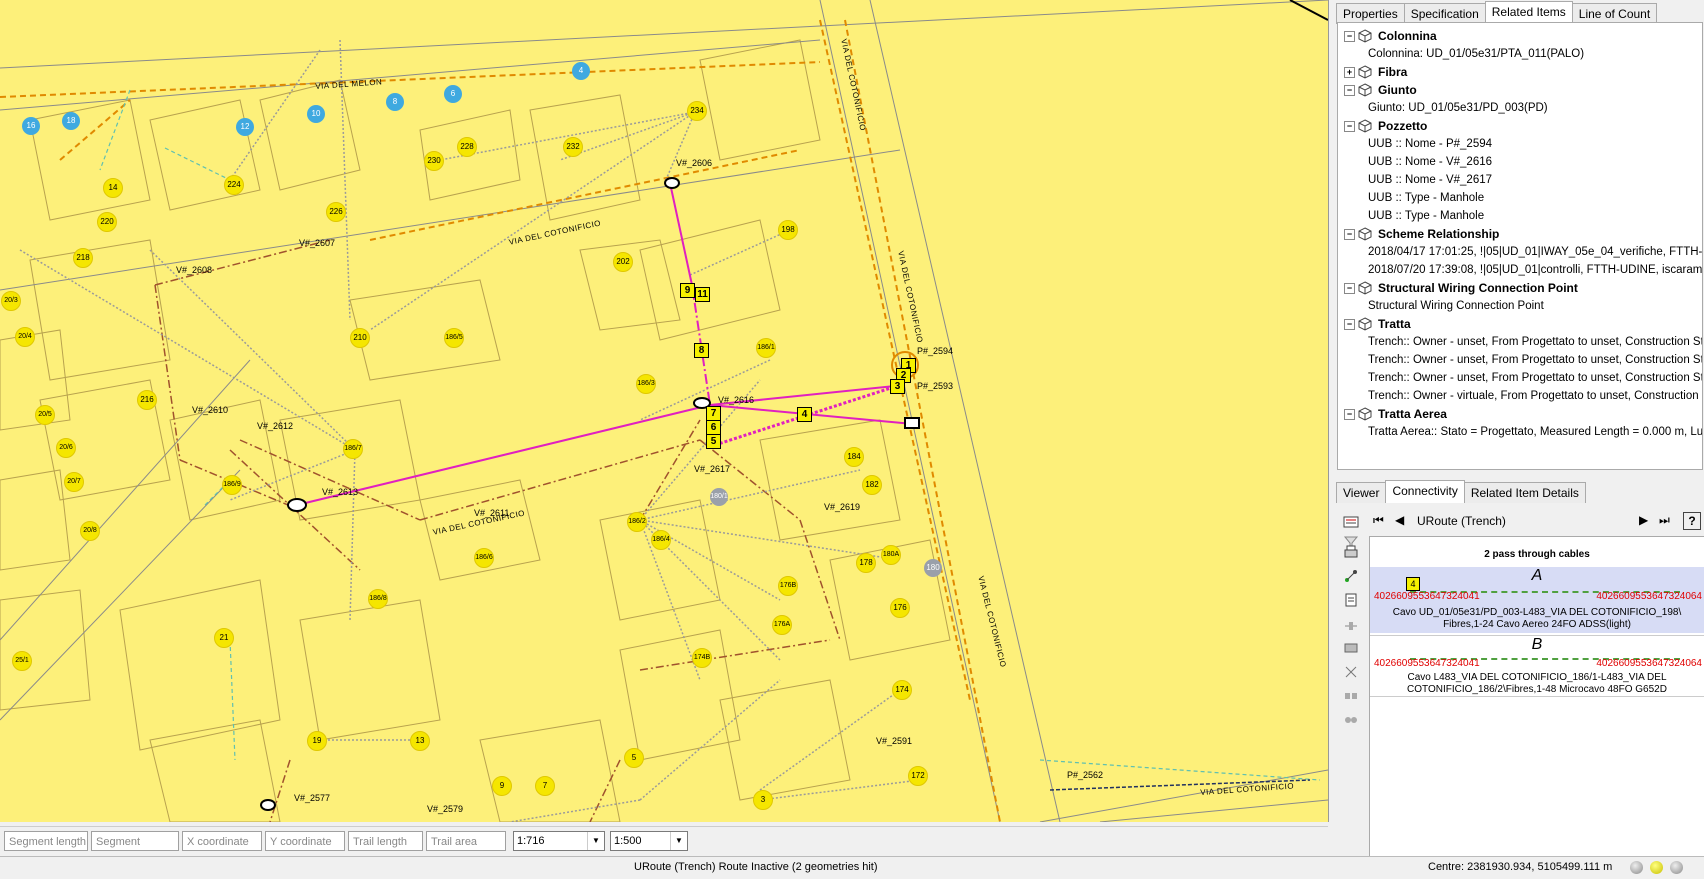 The image size is (1704, 879). What do you see at coordinates (1430, 162) in the screenshot?
I see `tree-item: UUB :: Nome - V#_2616` at bounding box center [1430, 162].